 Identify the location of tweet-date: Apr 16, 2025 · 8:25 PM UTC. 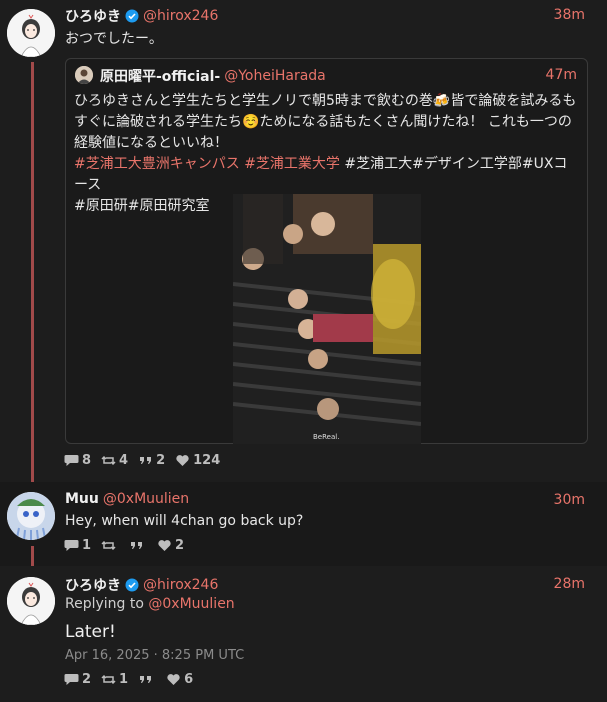
(154, 655).